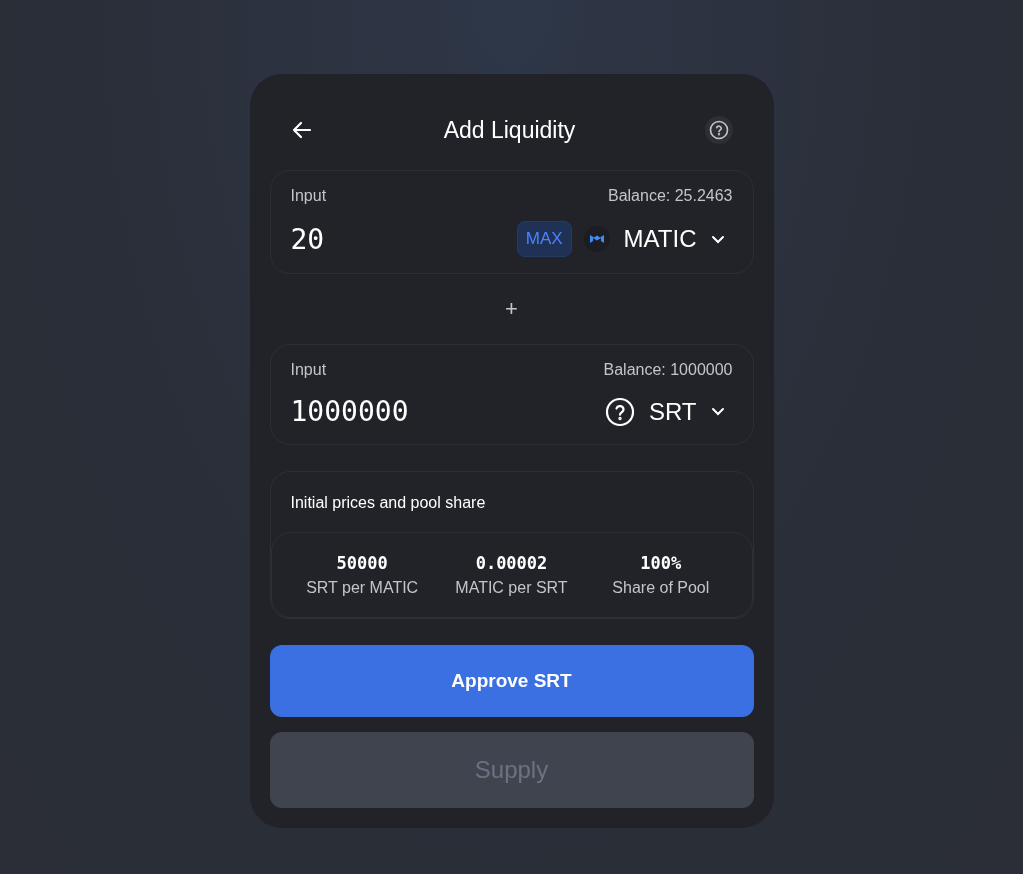 The width and height of the screenshot is (1023, 874). What do you see at coordinates (668, 370) in the screenshot?
I see `balance-text: Balance: 1000000` at bounding box center [668, 370].